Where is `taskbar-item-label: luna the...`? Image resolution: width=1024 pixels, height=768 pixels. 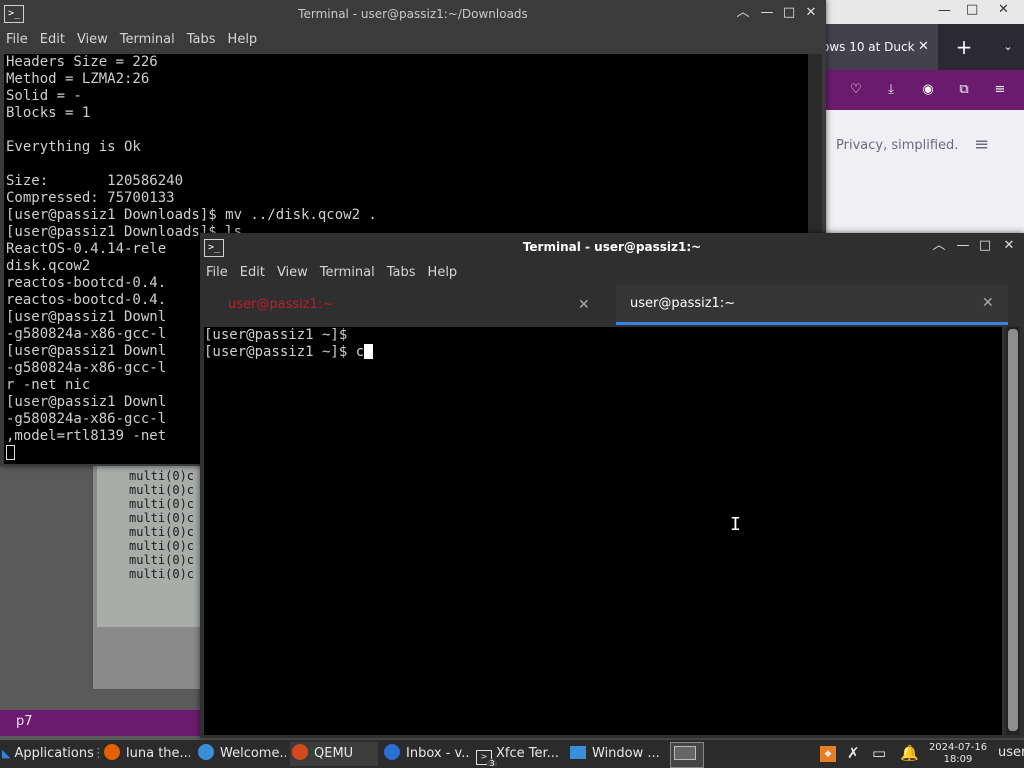 taskbar-item-label: luna the... is located at coordinates (158, 753).